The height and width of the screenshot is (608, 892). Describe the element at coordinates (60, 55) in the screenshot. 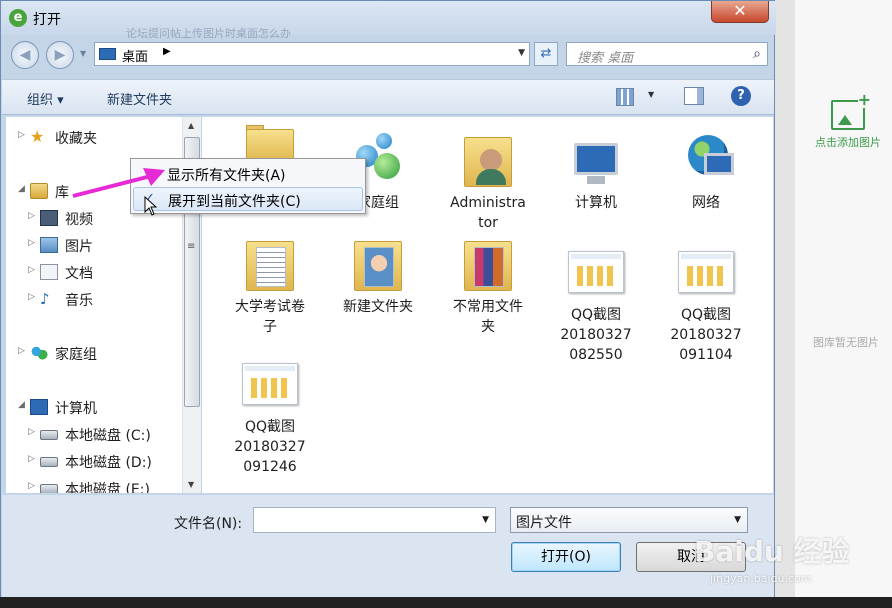

I see `forward-button: ▶` at that location.